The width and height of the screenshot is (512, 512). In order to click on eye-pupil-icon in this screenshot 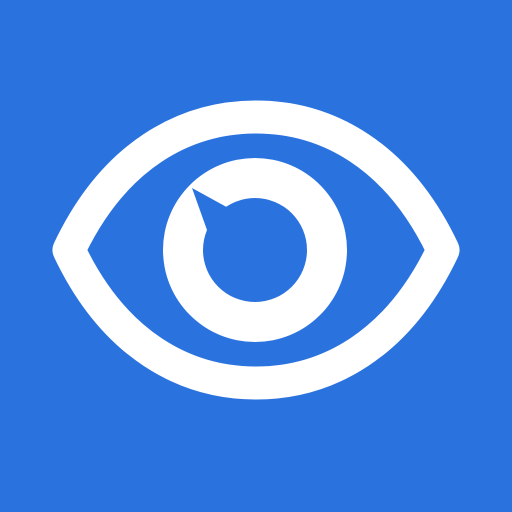, I will do `click(255, 250)`.